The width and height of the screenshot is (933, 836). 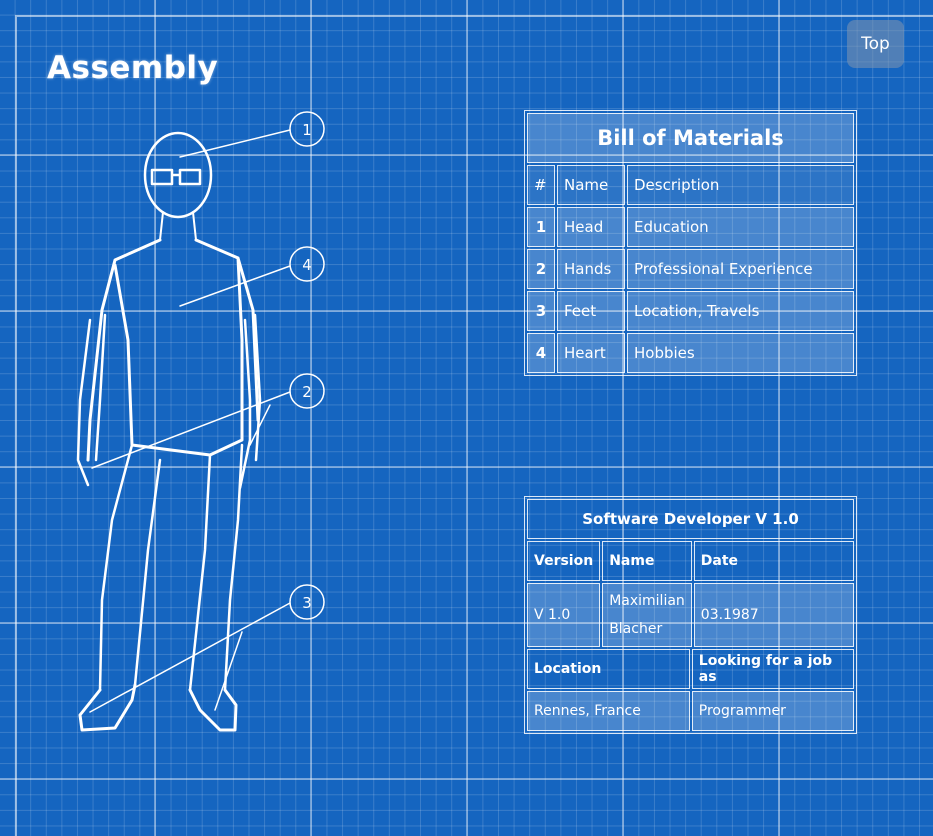 I want to click on bom-header-name: Name, so click(x=591, y=185).